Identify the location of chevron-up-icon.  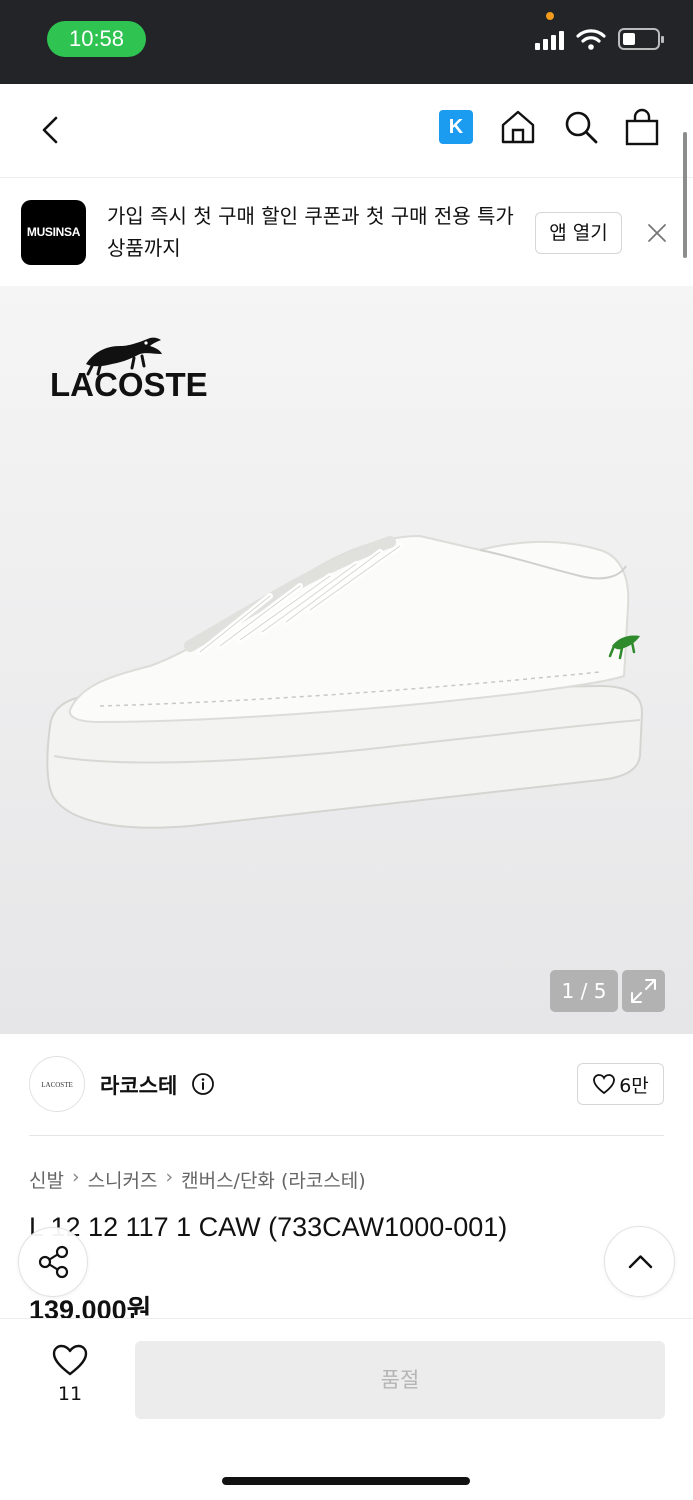
(640, 1262).